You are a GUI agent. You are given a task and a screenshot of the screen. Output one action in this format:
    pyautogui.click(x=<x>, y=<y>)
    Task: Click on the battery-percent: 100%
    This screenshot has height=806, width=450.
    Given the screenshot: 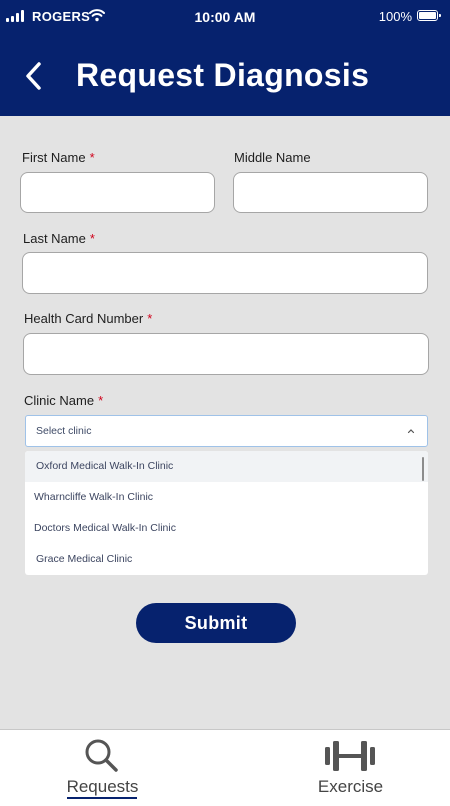 What is the action you would take?
    pyautogui.click(x=395, y=16)
    